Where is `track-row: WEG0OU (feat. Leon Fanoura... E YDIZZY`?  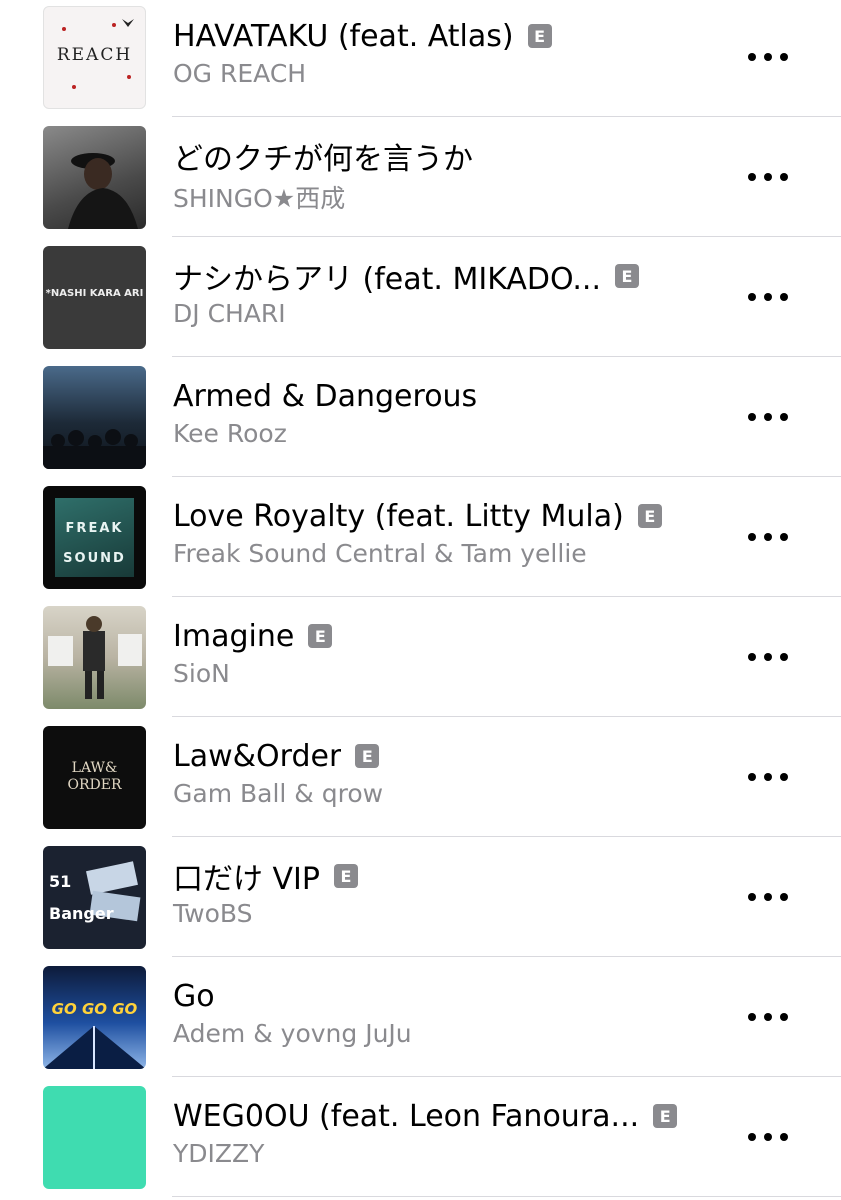 track-row: WEG0OU (feat. Leon Fanoura... E YDIZZY is located at coordinates (420, 1137).